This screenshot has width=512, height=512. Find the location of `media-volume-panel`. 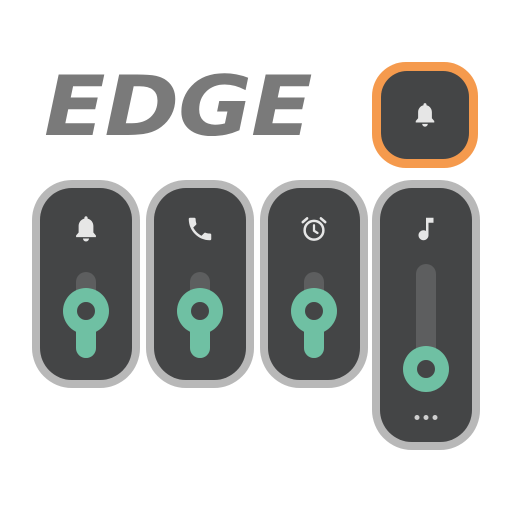

media-volume-panel is located at coordinates (426, 315).